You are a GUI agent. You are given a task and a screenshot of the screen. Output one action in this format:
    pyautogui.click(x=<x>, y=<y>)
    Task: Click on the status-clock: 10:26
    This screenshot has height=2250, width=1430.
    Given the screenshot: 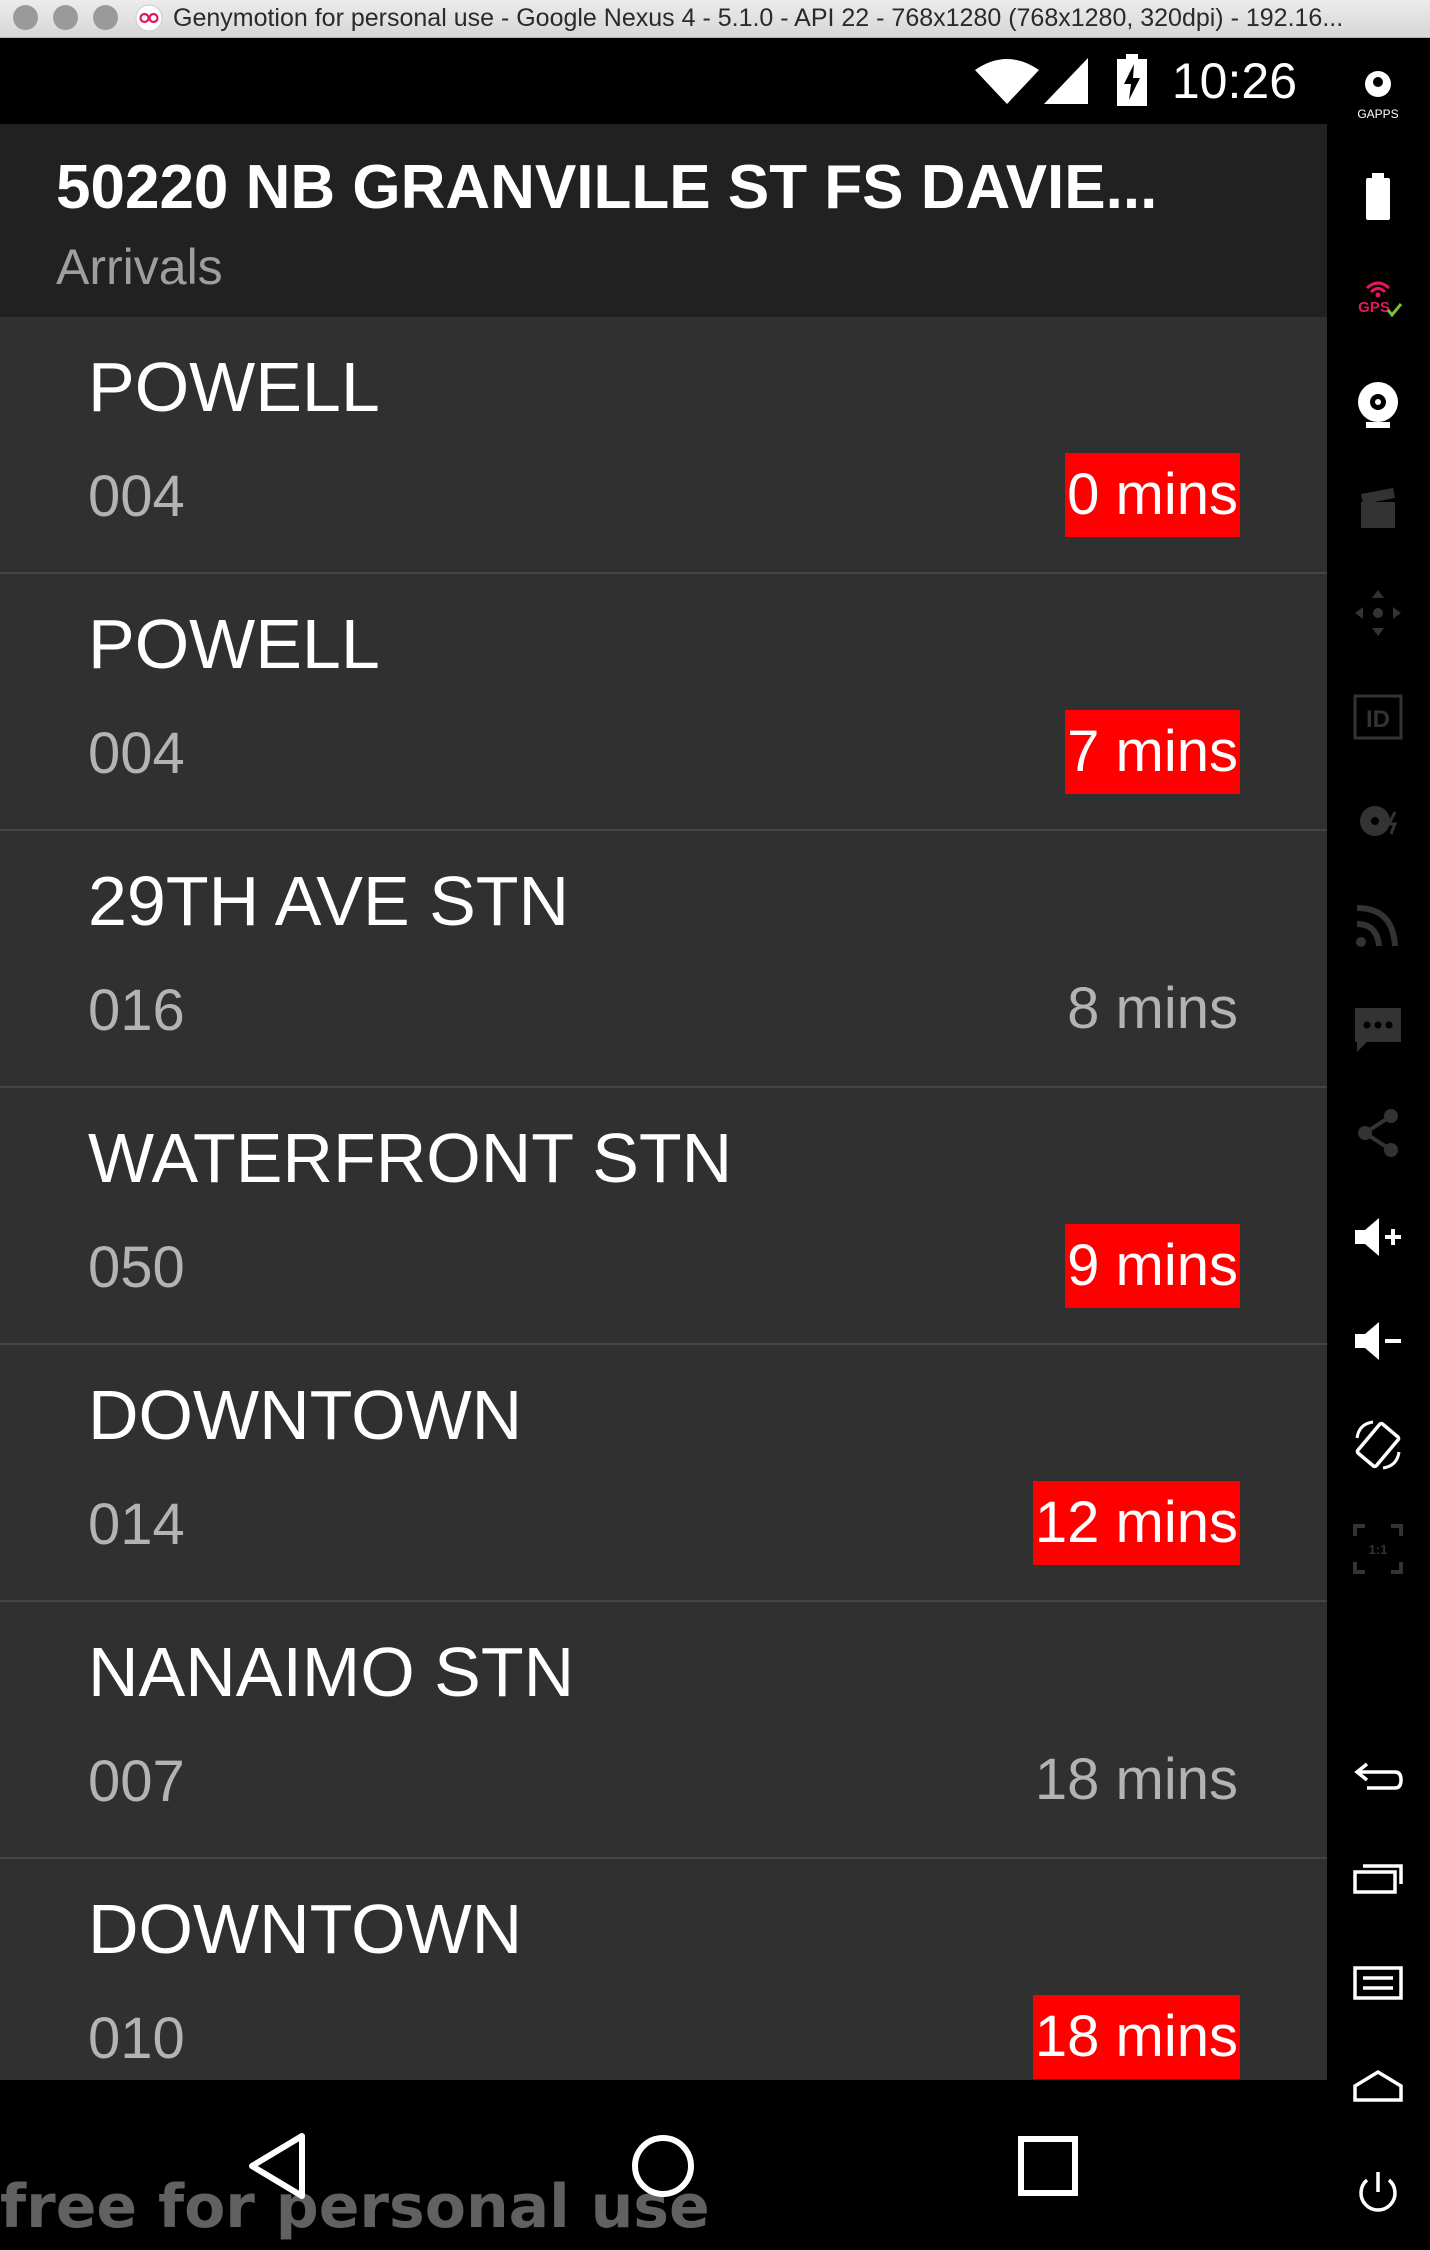 What is the action you would take?
    pyautogui.click(x=1234, y=81)
    